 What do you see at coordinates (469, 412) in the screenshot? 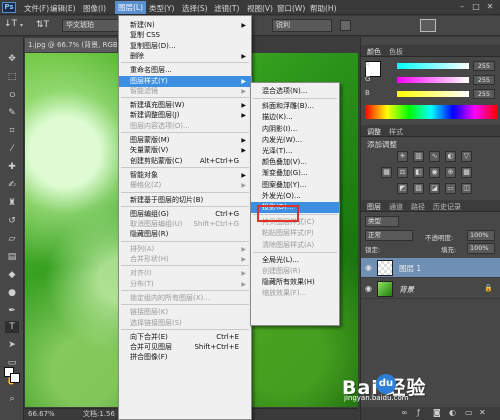
I see `folder-icon: ▭` at bounding box center [469, 412].